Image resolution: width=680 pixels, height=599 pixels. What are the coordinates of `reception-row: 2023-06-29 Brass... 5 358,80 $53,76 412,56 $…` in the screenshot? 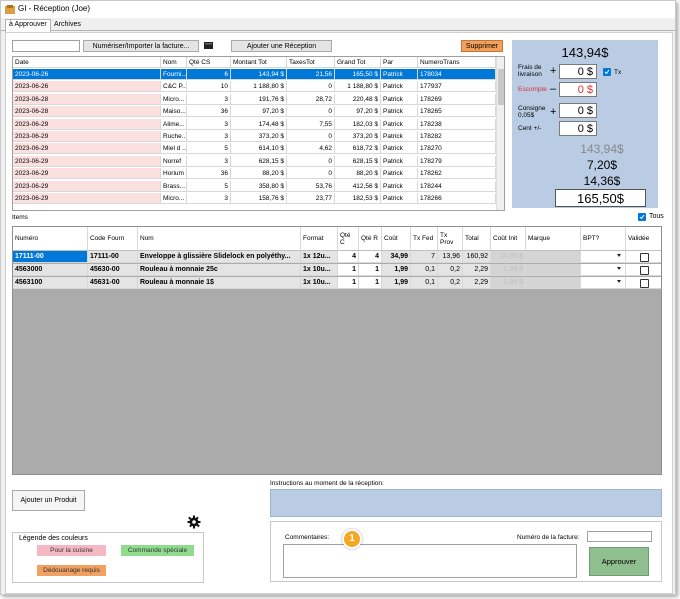 It's located at (258, 186).